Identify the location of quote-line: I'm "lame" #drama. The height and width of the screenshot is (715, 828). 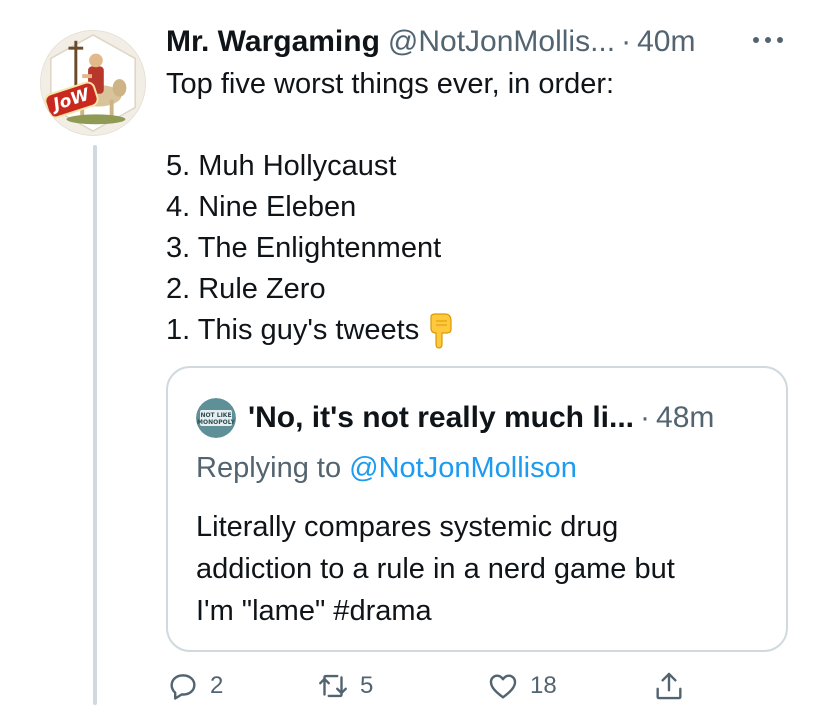
(314, 611).